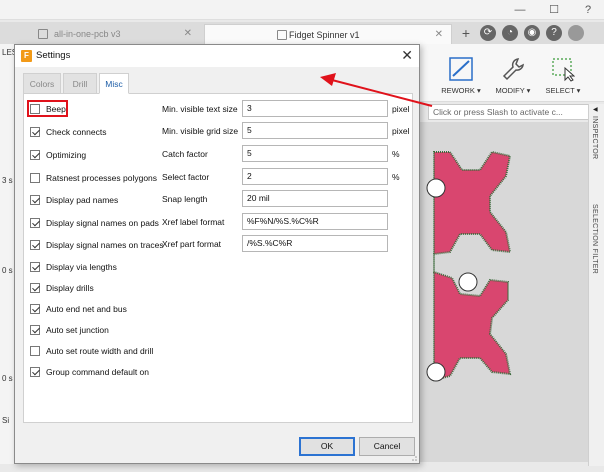  What do you see at coordinates (86, 309) in the screenshot?
I see `checkbox-label: Auto end net and bus` at bounding box center [86, 309].